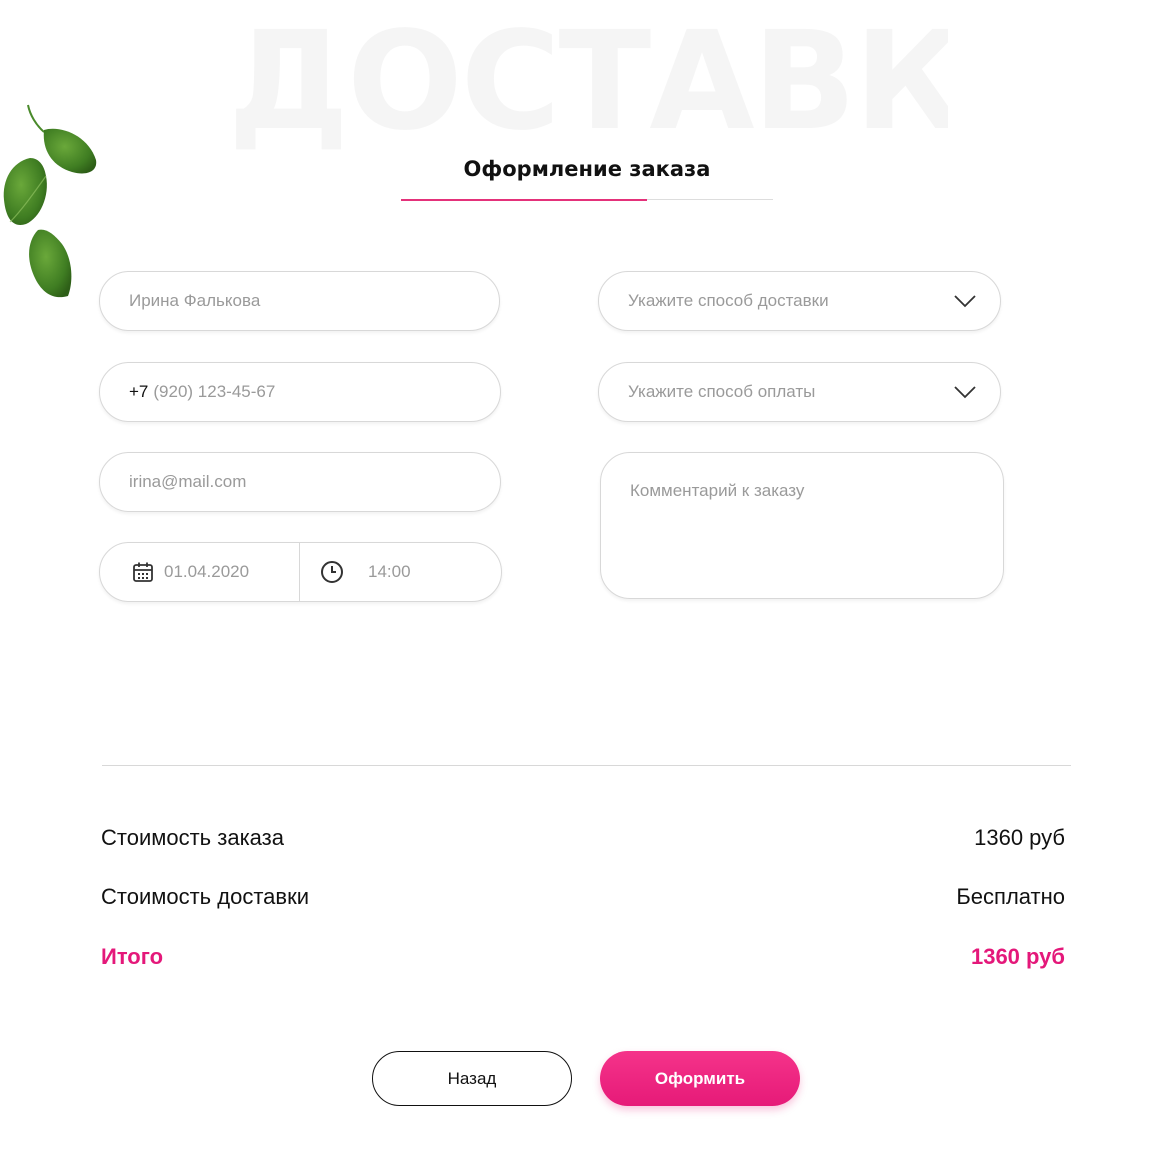  What do you see at coordinates (583, 838) in the screenshot?
I see `order-cost-row: Стоимость заказа 1360 руб` at bounding box center [583, 838].